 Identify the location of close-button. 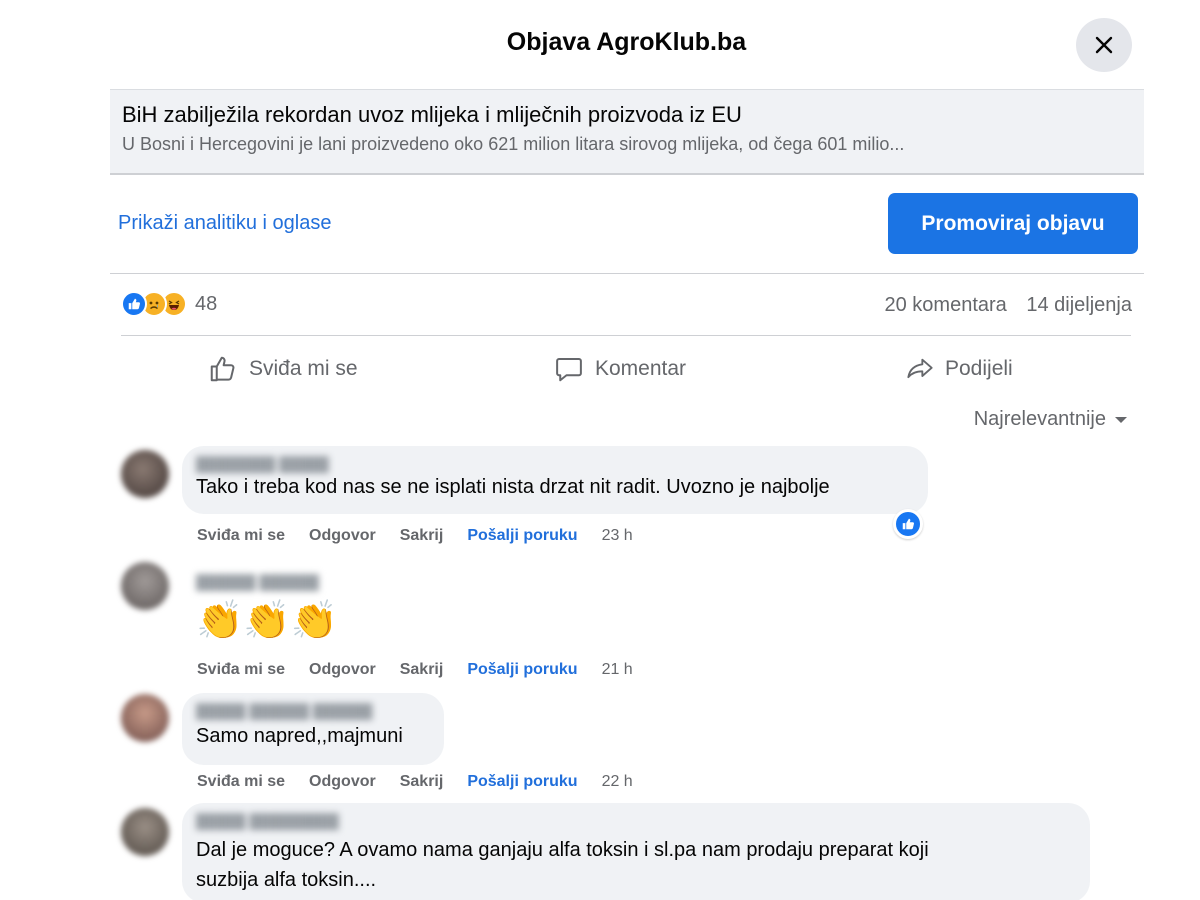
(1104, 45).